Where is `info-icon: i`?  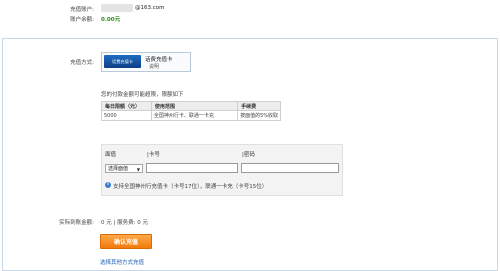
info-icon: i is located at coordinates (108, 185).